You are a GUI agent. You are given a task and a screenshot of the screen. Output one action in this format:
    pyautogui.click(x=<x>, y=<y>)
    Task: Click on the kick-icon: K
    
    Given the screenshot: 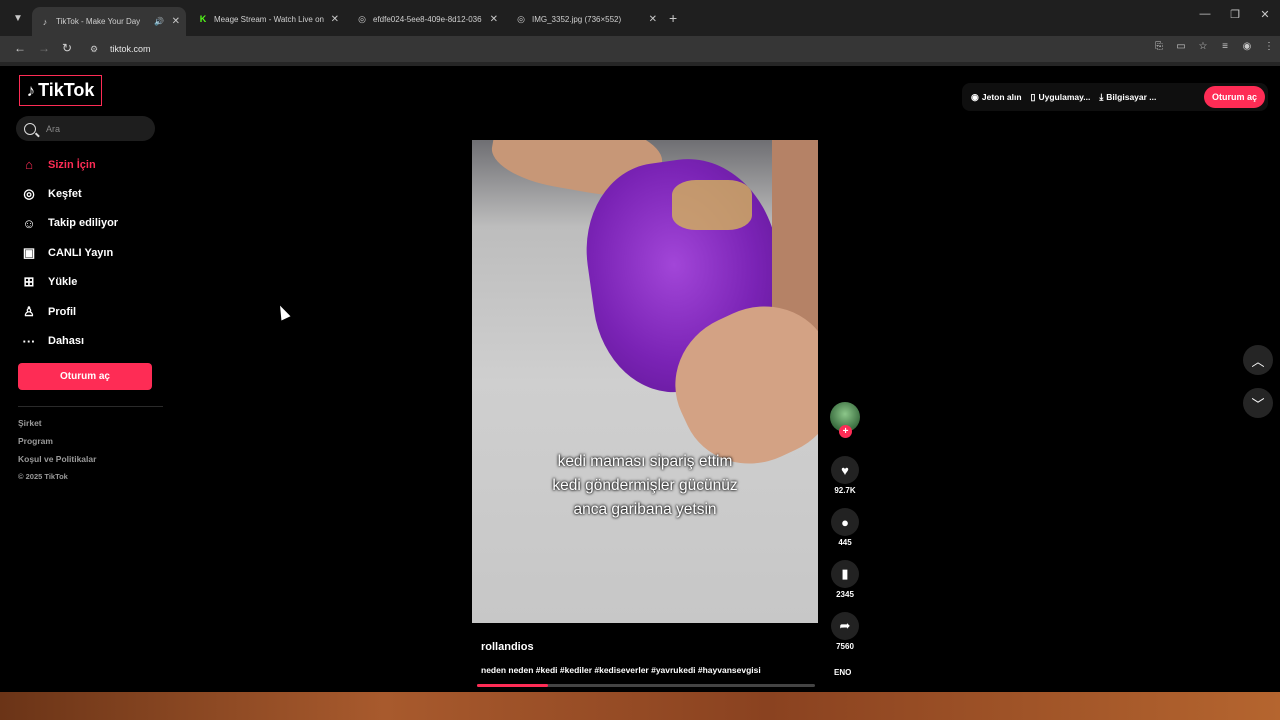 What is the action you would take?
    pyautogui.click(x=203, y=19)
    